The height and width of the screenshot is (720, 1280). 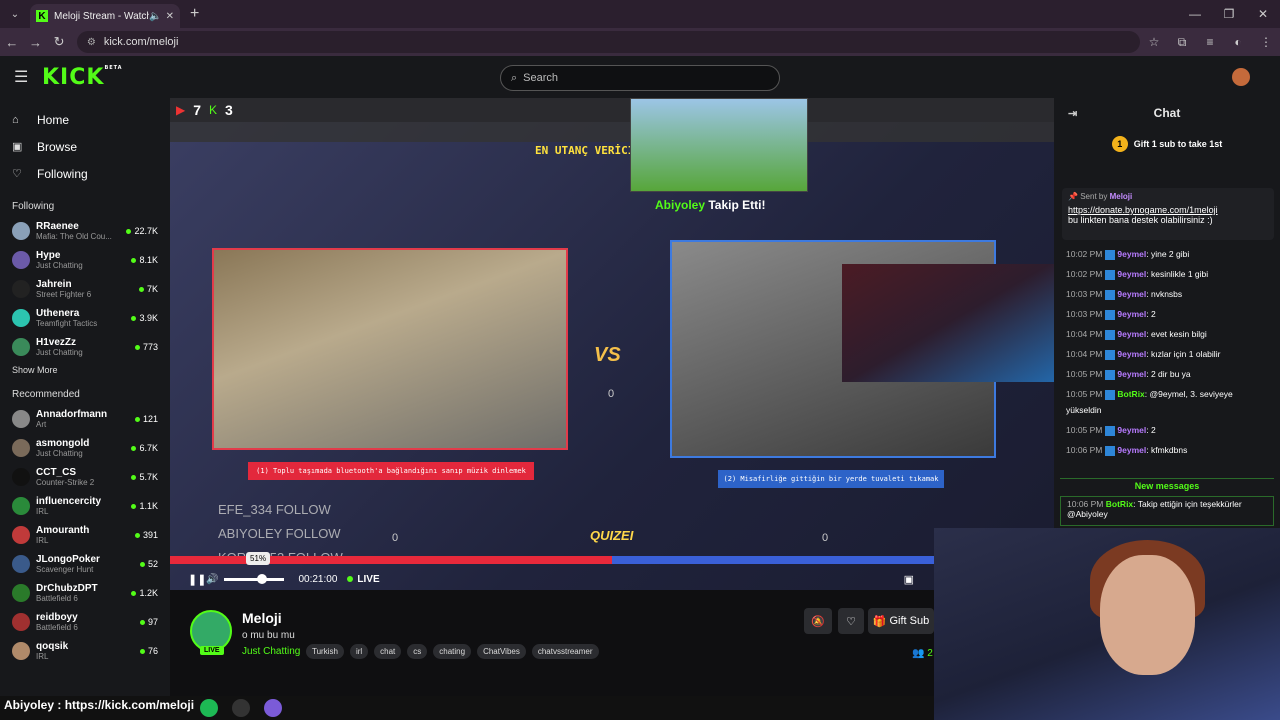 I want to click on new-tab-button: +, so click(x=194, y=14).